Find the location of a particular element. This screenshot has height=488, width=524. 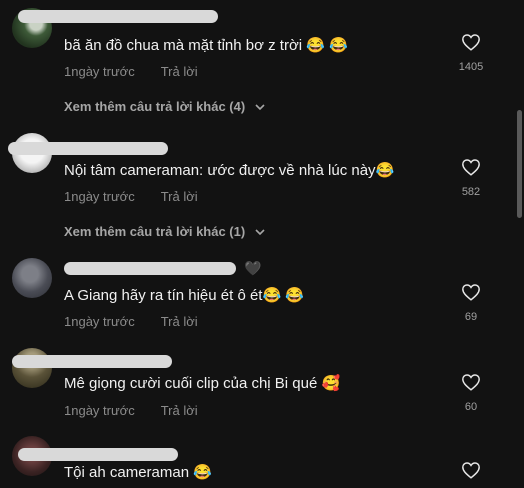

view-more-replies-label: Xem thêm câu trả lời khác (4) is located at coordinates (155, 106).